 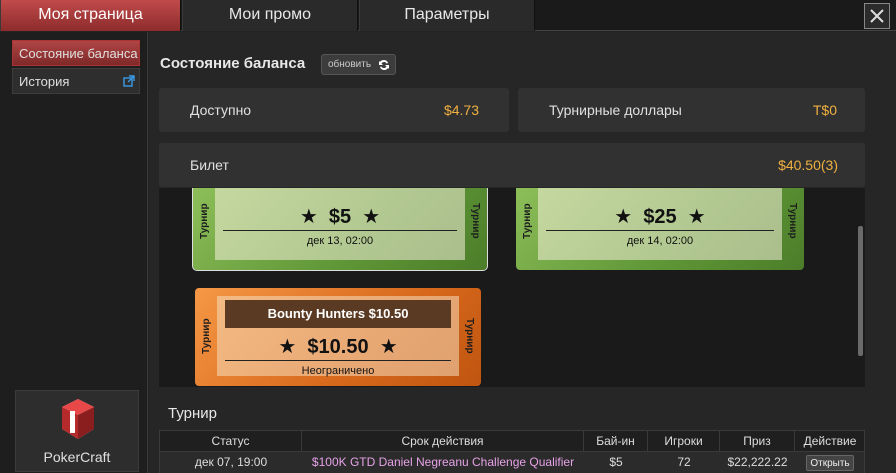 What do you see at coordinates (334, 110) in the screenshot?
I see `available-panel: Доступно $4.73` at bounding box center [334, 110].